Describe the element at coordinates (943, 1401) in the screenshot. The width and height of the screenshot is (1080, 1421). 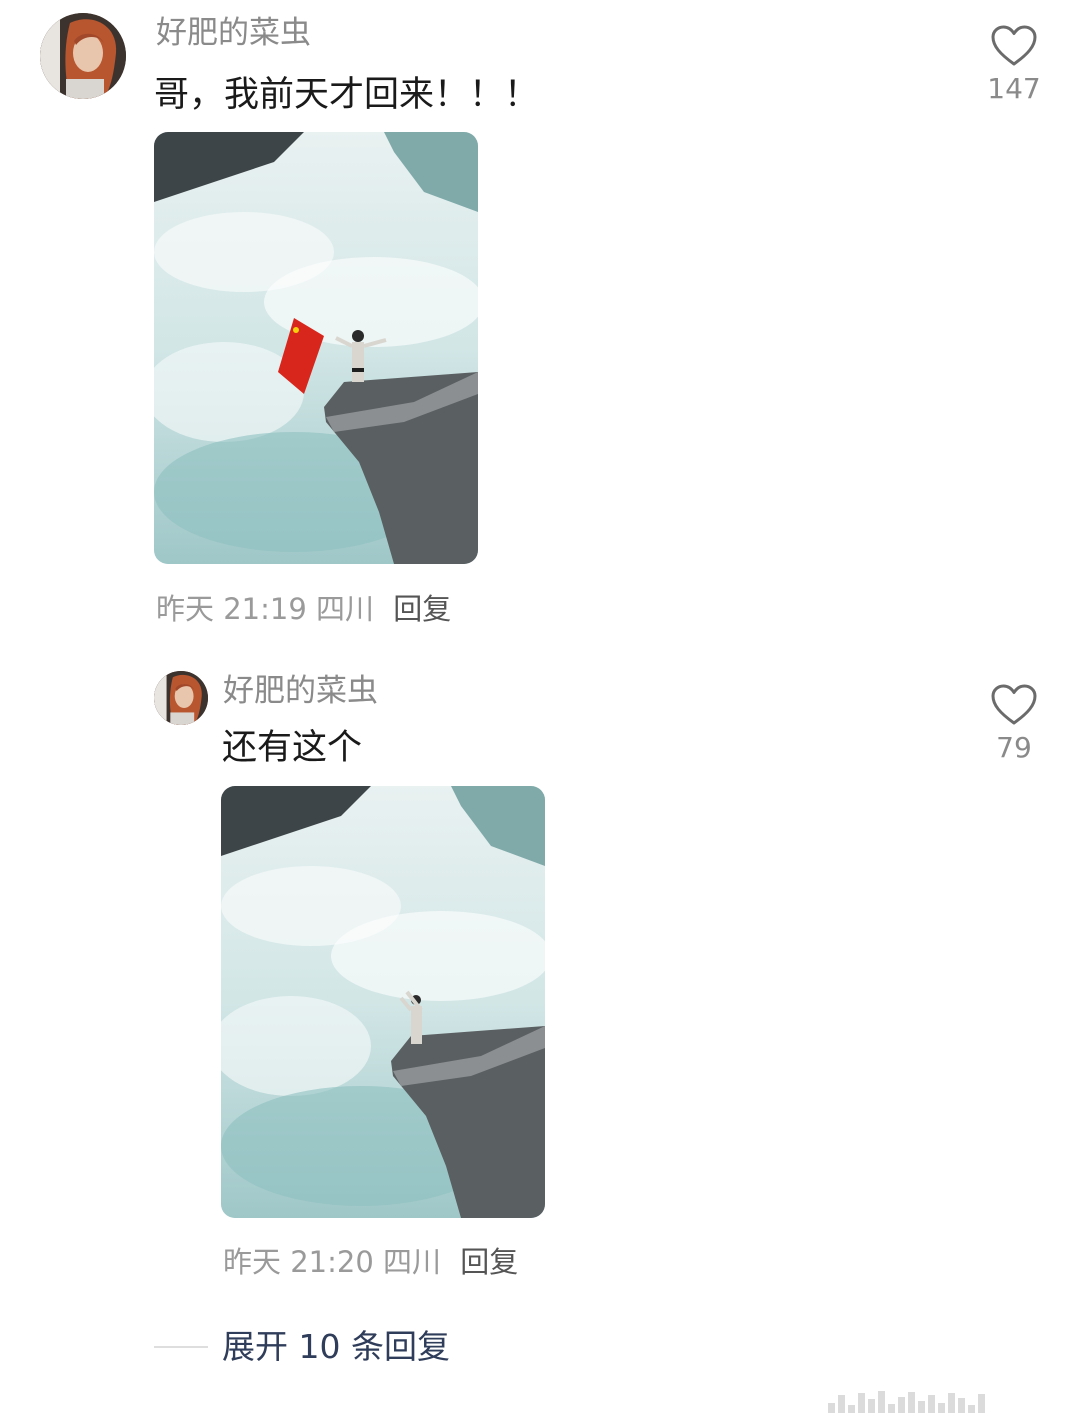
I see `watermark` at that location.